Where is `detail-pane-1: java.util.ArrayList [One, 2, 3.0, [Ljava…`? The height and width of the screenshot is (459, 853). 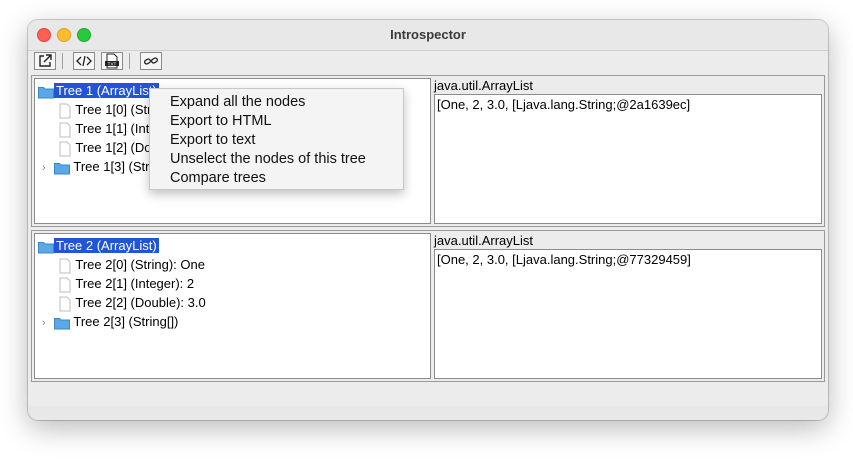 detail-pane-1: java.util.ArrayList [One, 2, 3.0, [Ljava… is located at coordinates (628, 151).